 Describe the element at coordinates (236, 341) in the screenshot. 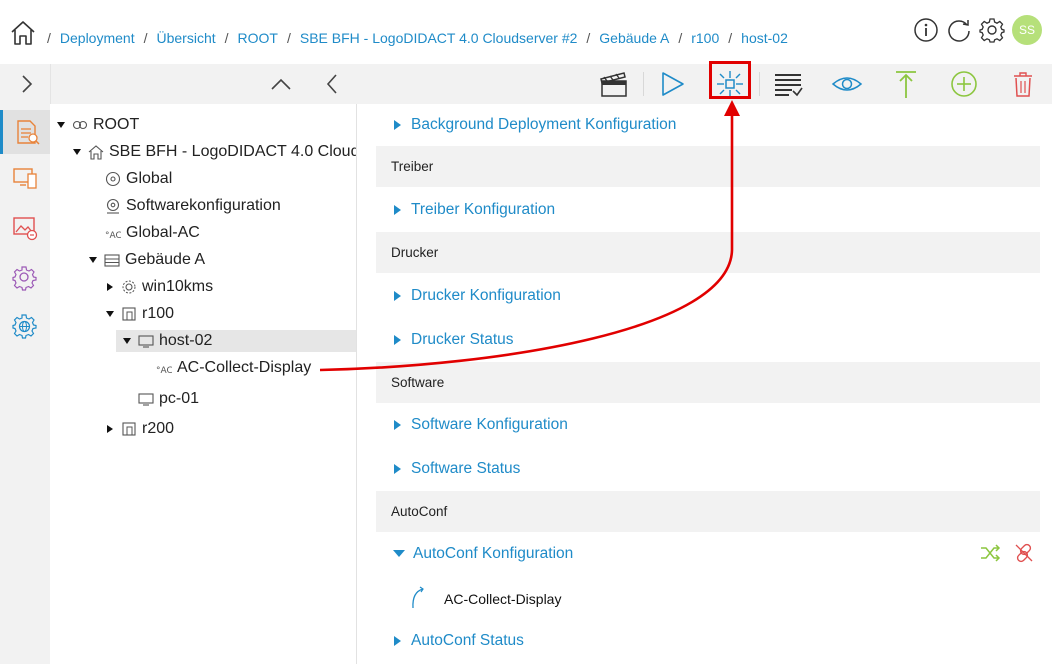

I see `tree-node-host-02: host-02` at that location.